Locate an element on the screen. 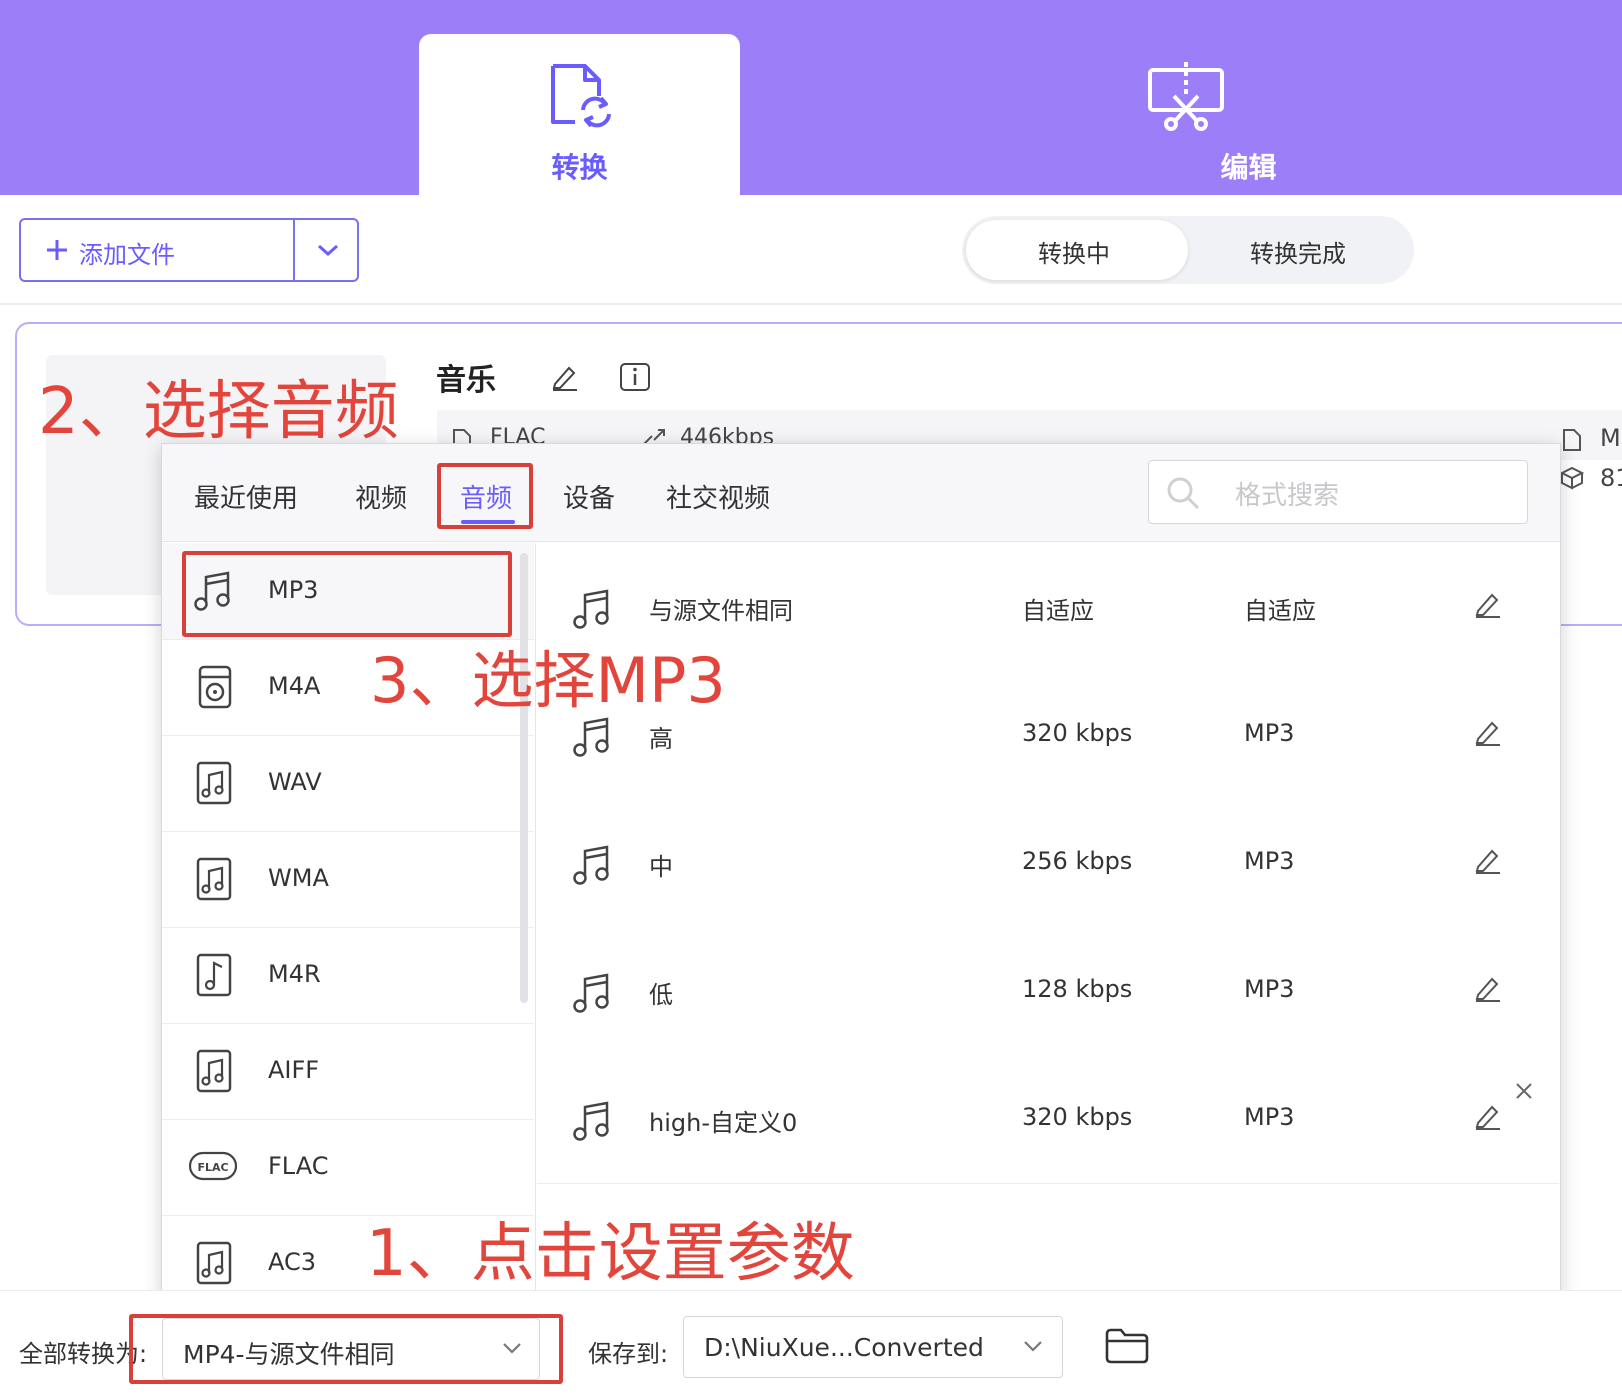  format-name: M4R is located at coordinates (294, 974).